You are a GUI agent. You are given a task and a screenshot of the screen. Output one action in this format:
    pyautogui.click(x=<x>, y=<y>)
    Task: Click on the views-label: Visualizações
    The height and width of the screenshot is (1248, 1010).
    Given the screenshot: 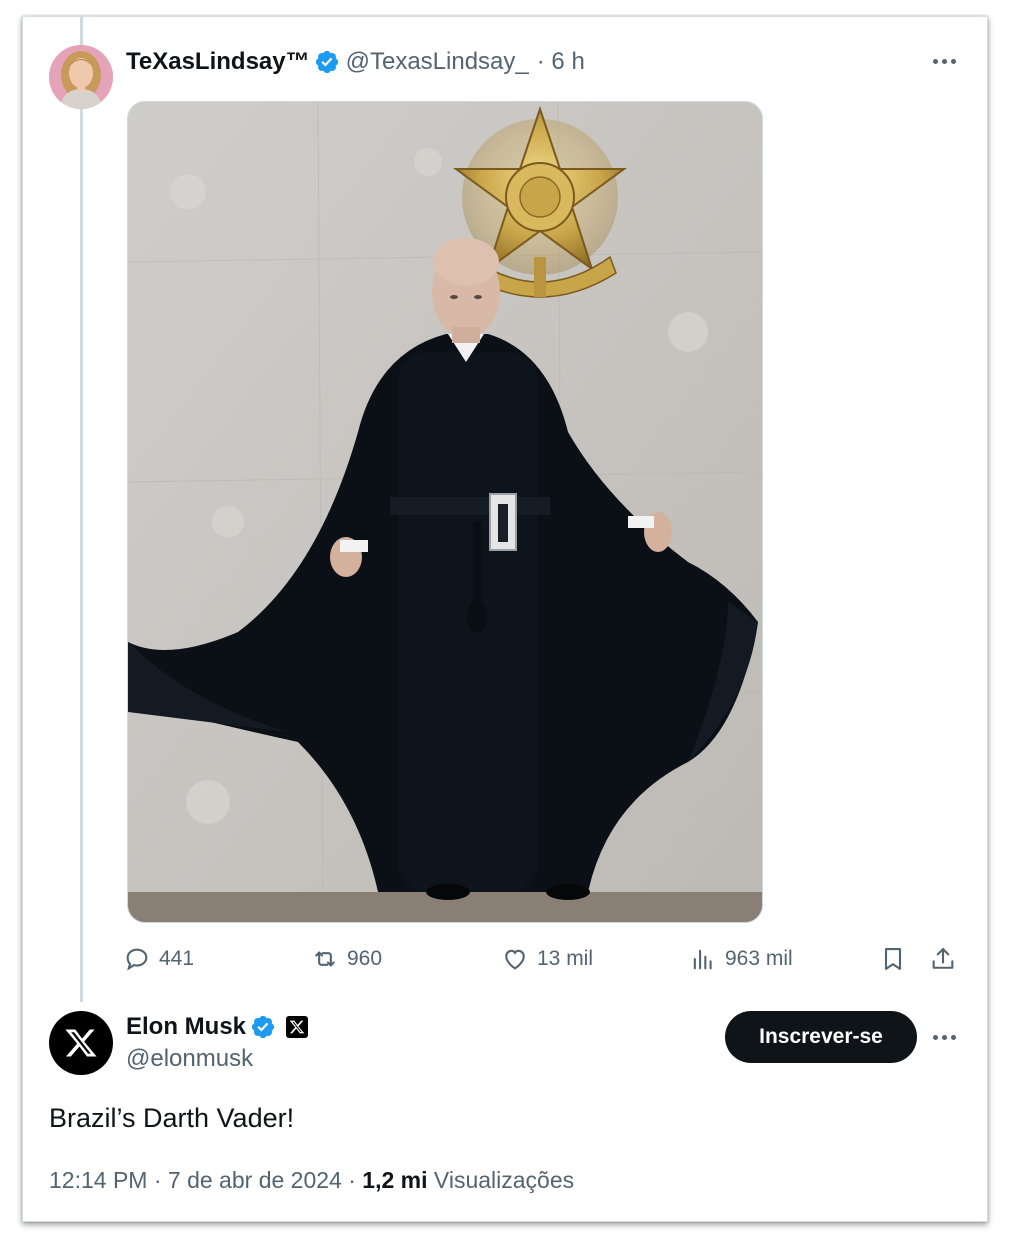 What is the action you would take?
    pyautogui.click(x=504, y=1180)
    